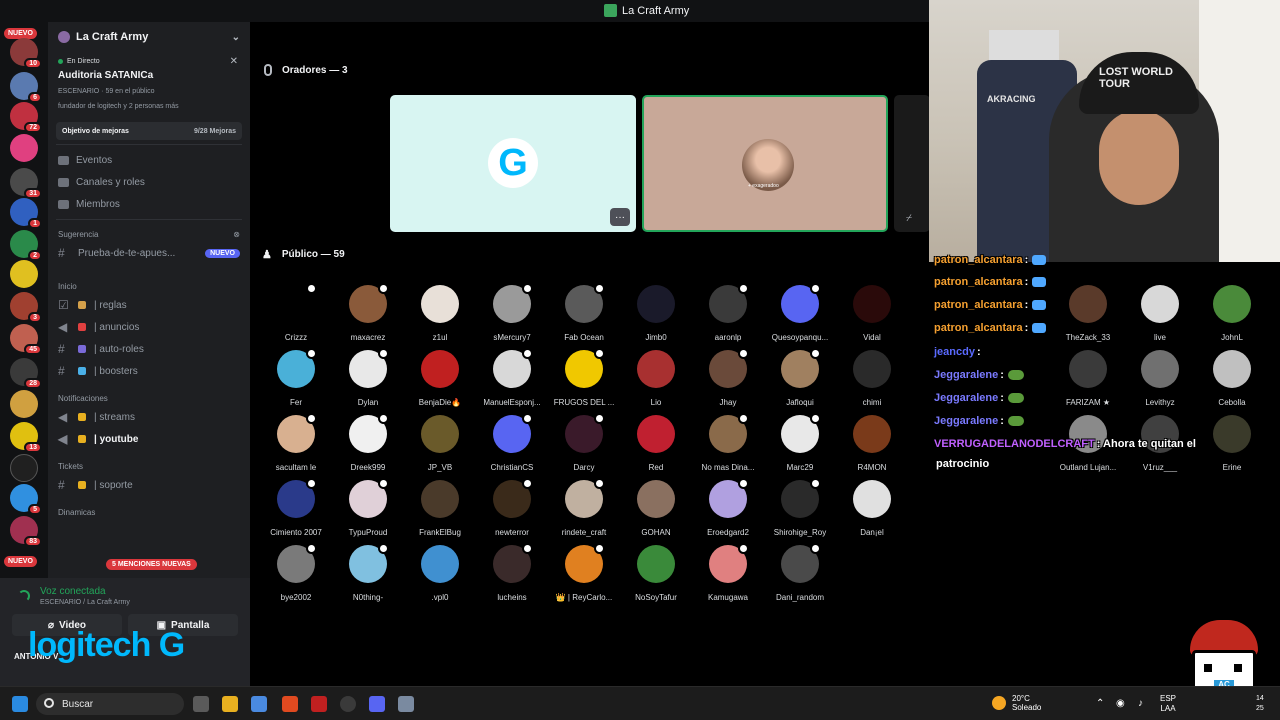 The width and height of the screenshot is (1280, 720). I want to click on audience-member: Eroedgard2, so click(728, 507).